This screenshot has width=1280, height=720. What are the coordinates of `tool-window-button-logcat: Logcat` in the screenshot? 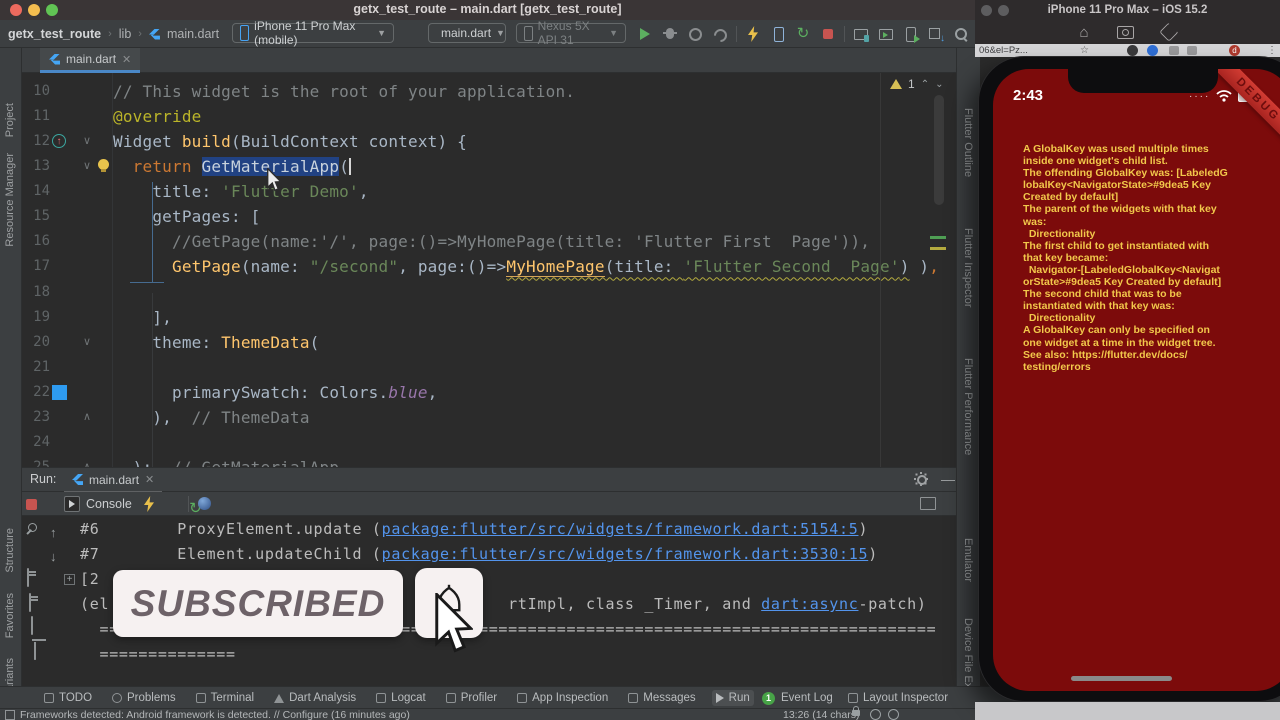 It's located at (401, 698).